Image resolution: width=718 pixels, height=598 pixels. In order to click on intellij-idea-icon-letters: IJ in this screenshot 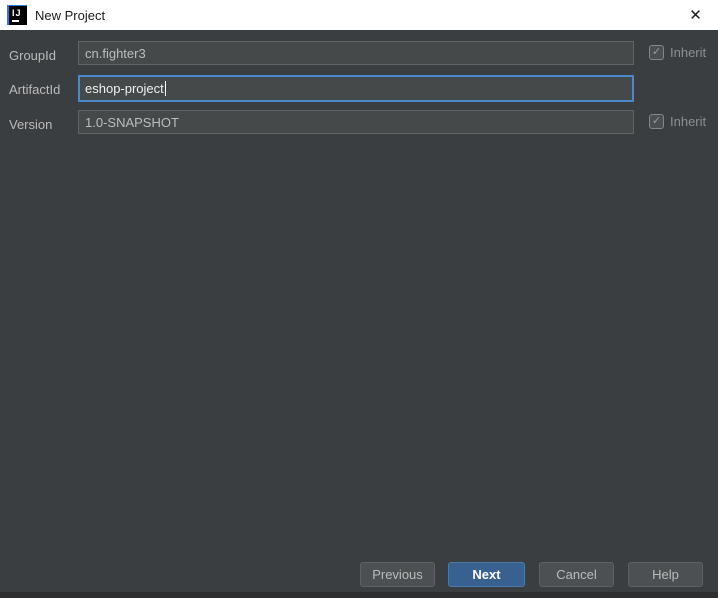, I will do `click(17, 13)`.